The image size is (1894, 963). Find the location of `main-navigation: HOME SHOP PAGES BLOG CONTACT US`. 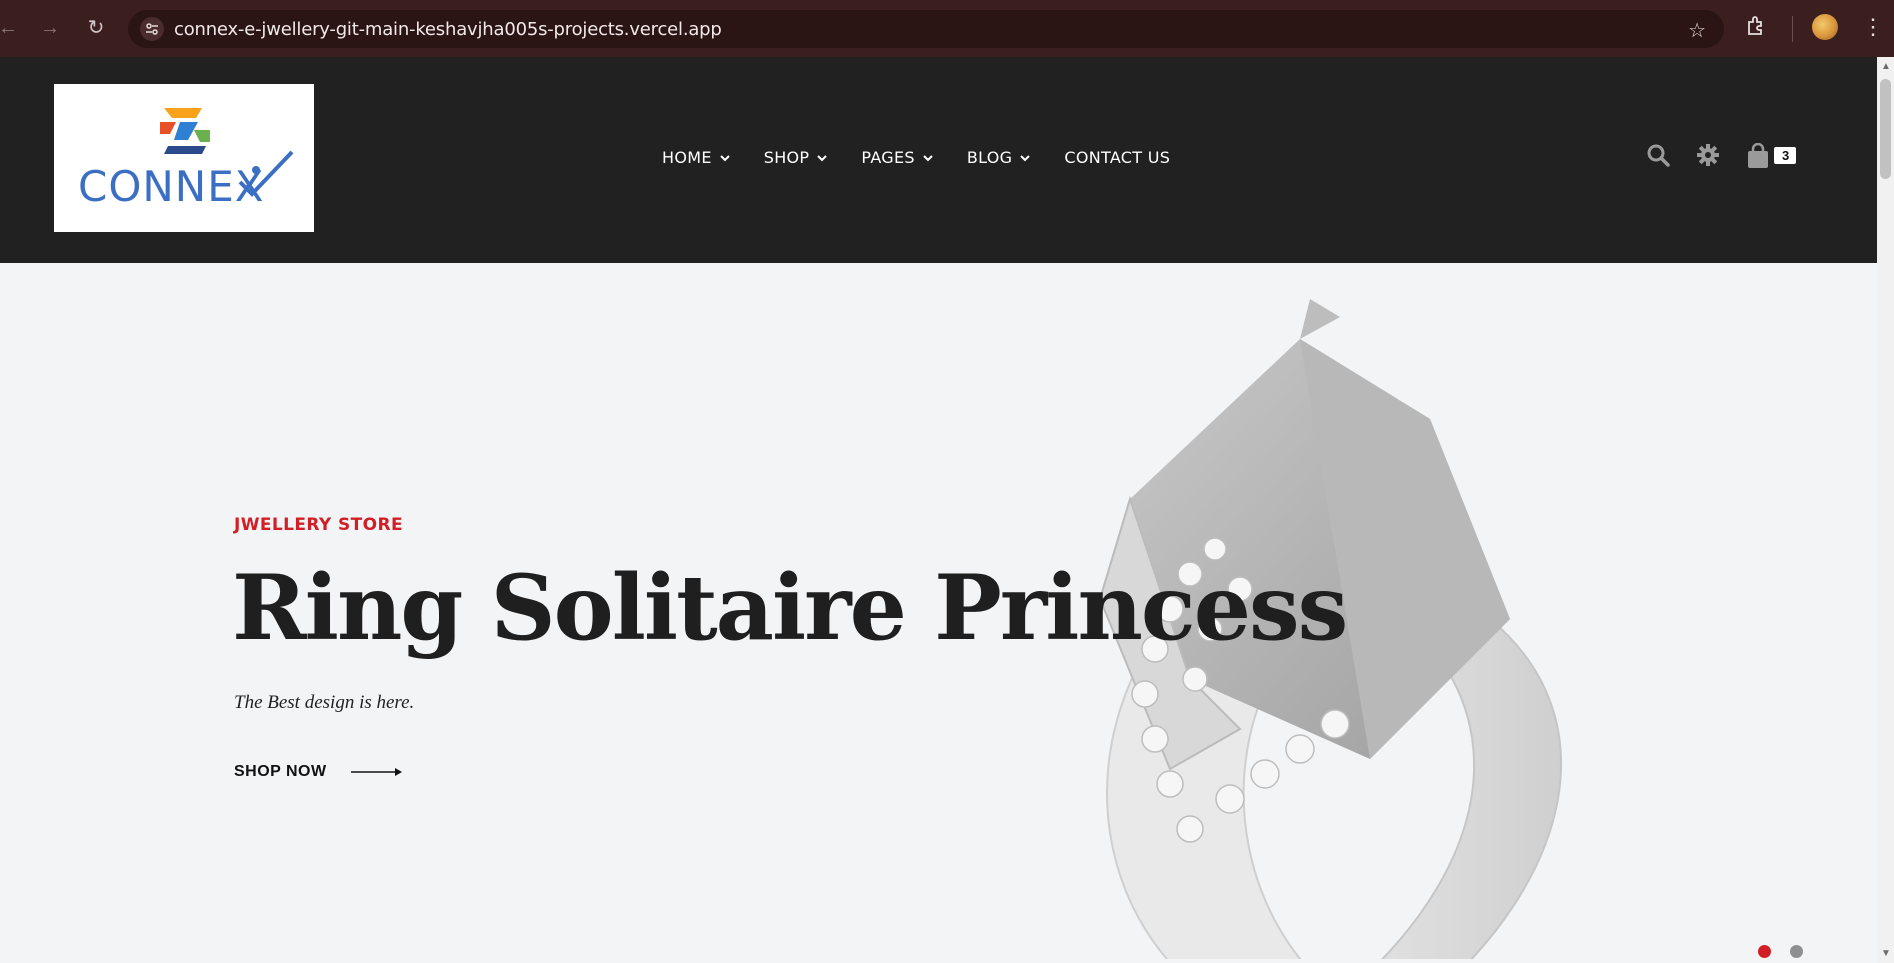

main-navigation: HOME SHOP PAGES BLOG CONTACT US is located at coordinates (916, 157).